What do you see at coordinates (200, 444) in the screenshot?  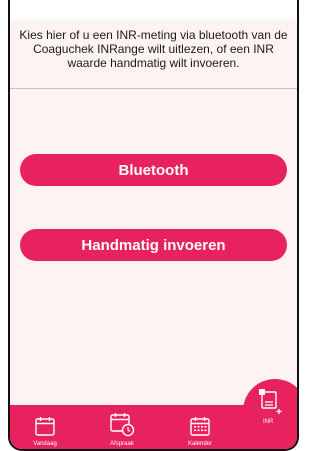 I see `nav-label-calendar: Kalender` at bounding box center [200, 444].